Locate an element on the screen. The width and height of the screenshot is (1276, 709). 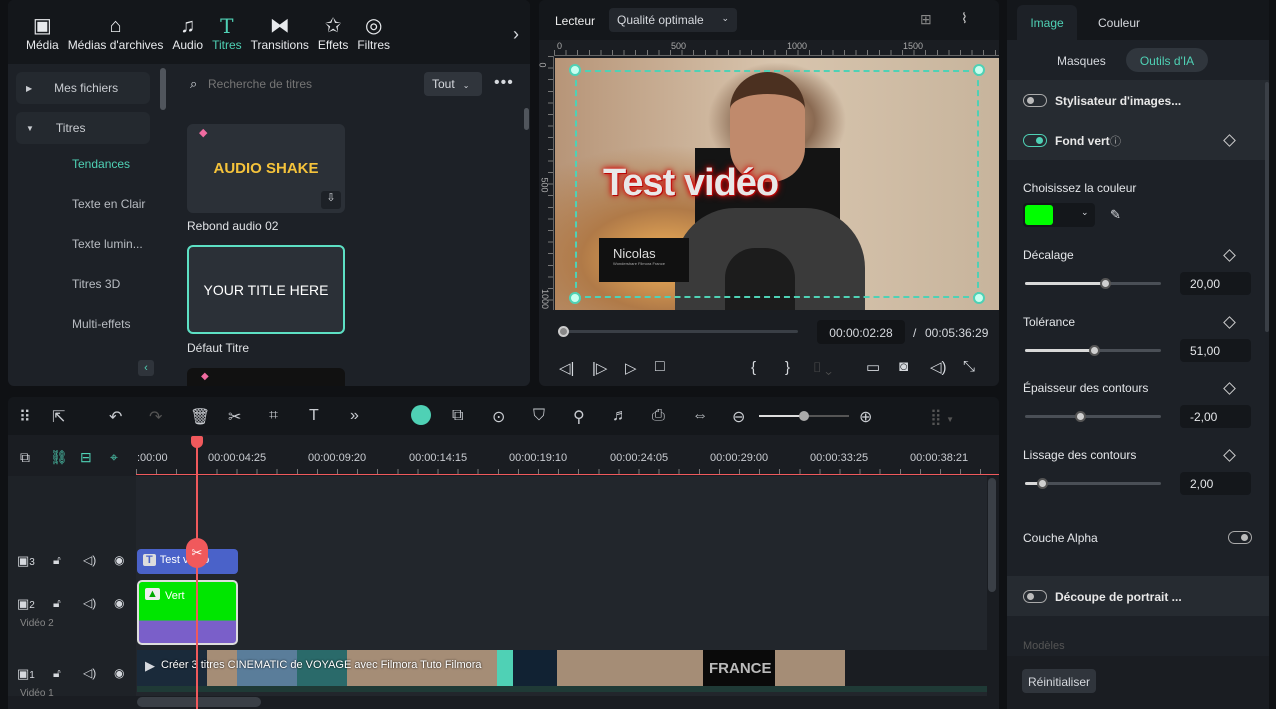
split-scissors-icon: ✂ is located at coordinates (197, 553).